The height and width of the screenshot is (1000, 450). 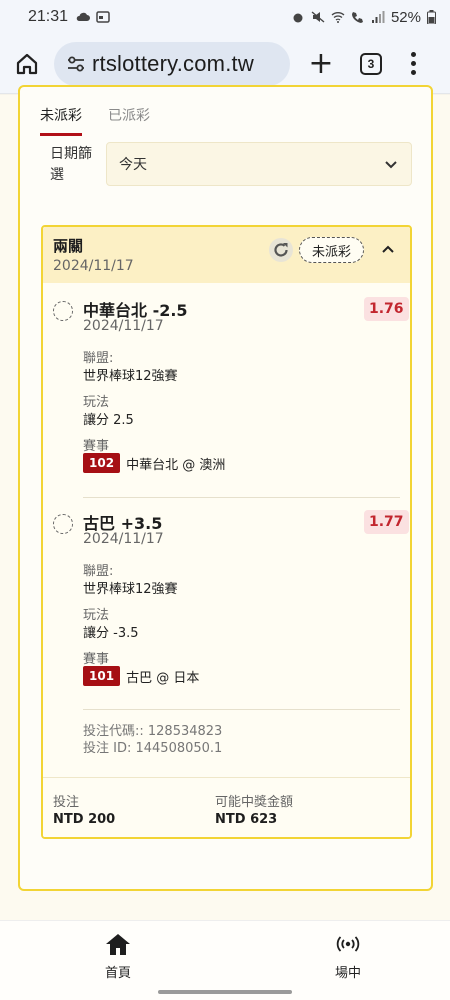 What do you see at coordinates (95, 120) in the screenshot?
I see `payout-tabs: 未派彩 已派彩` at bounding box center [95, 120].